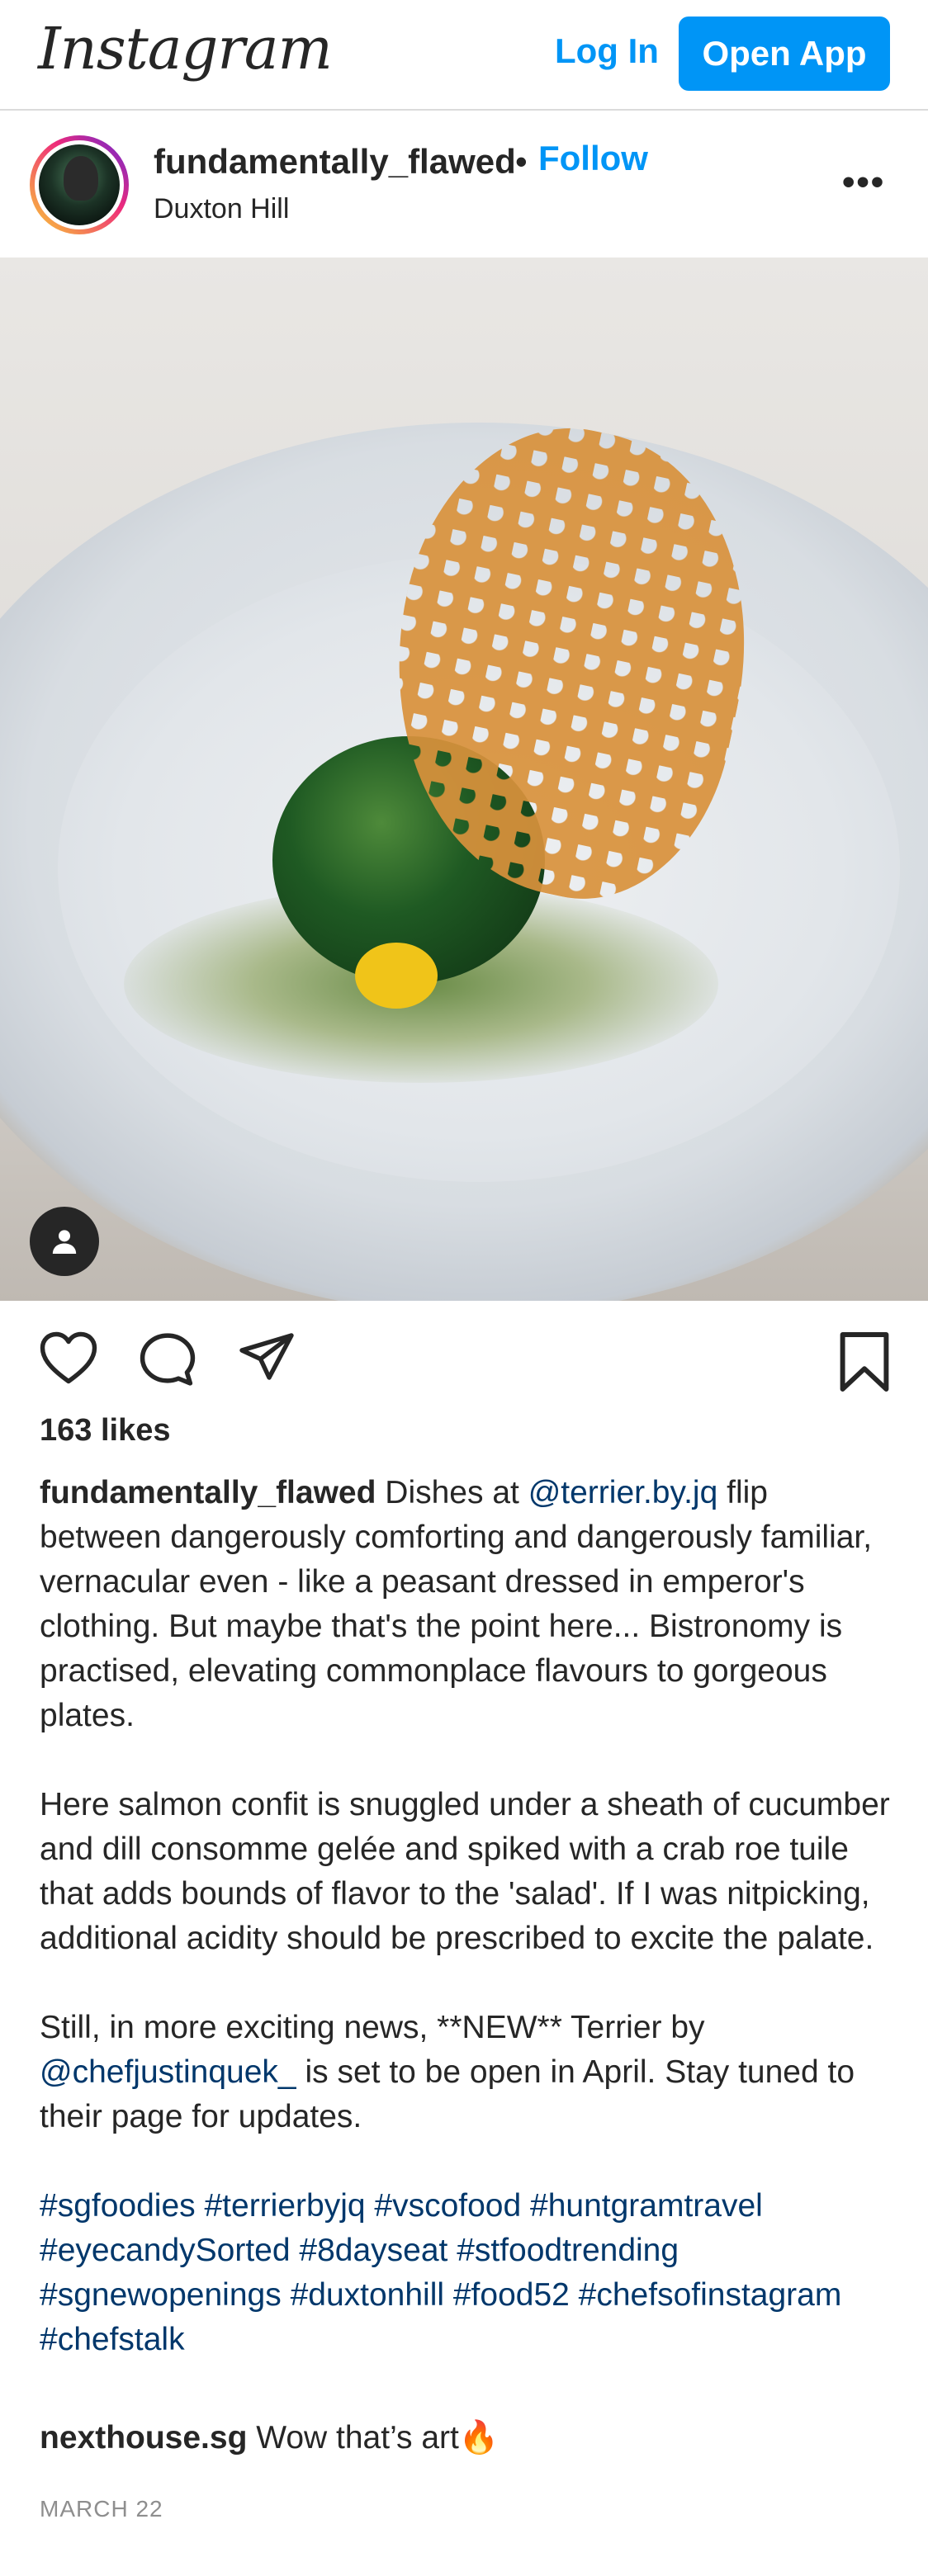 The image size is (928, 2576). Describe the element at coordinates (64, 1241) in the screenshot. I see `user-tag-icon` at that location.